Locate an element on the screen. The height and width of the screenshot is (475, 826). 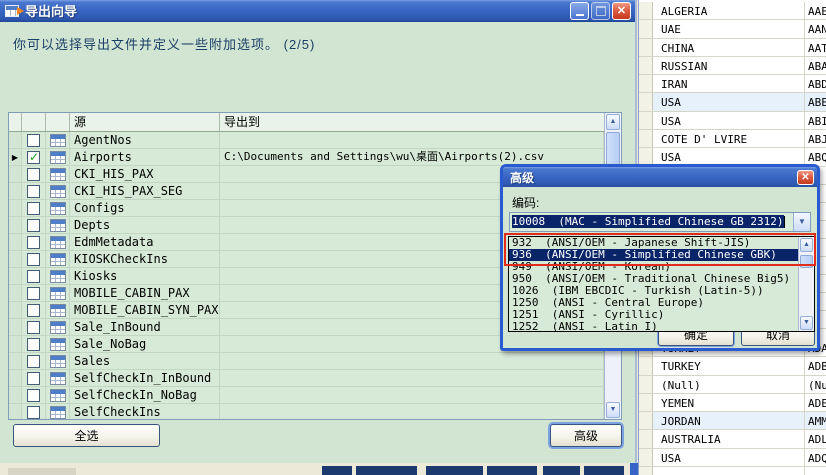
minimize-button is located at coordinates (579, 10).